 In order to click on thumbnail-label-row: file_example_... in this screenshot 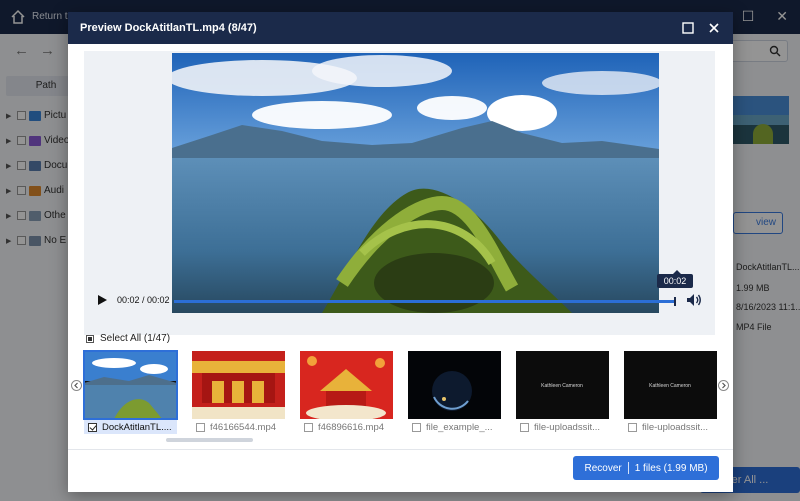, I will do `click(454, 427)`.